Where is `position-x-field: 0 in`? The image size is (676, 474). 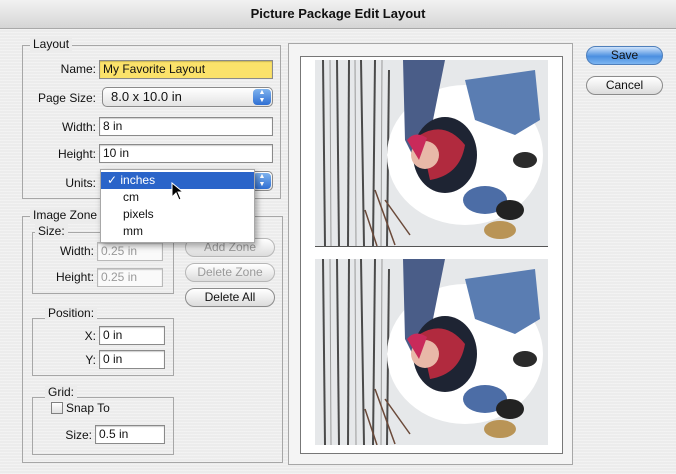
position-x-field: 0 in is located at coordinates (132, 335).